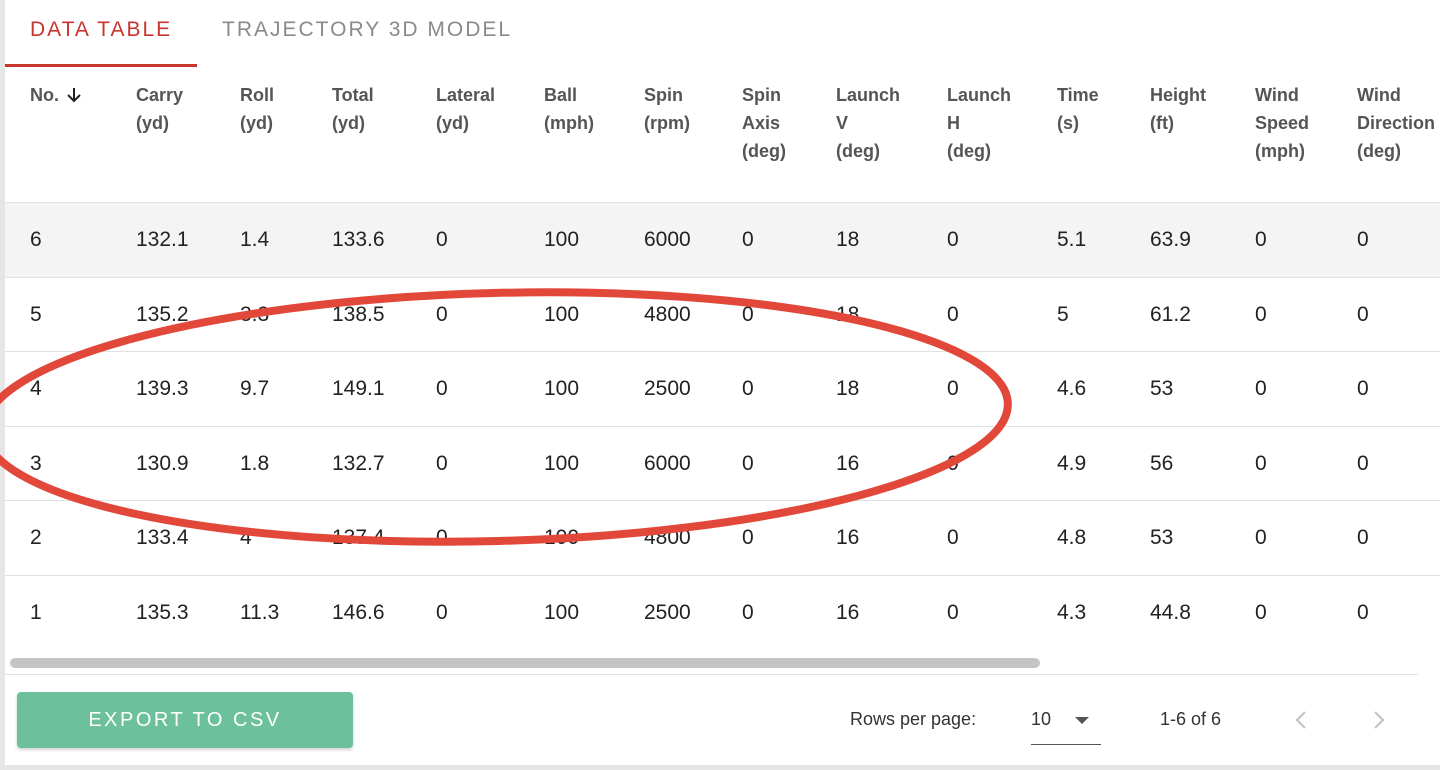  What do you see at coordinates (36, 239) in the screenshot?
I see `table-cell: 6` at bounding box center [36, 239].